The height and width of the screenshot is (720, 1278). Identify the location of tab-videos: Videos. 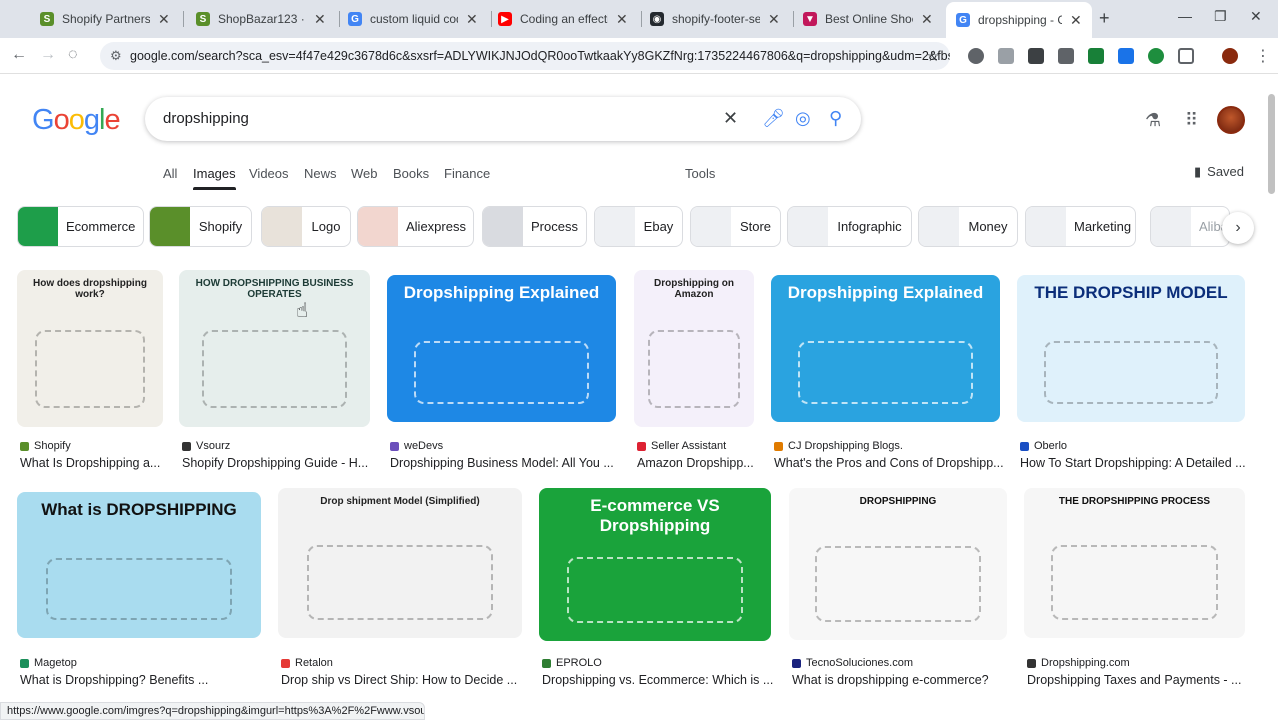
(269, 173).